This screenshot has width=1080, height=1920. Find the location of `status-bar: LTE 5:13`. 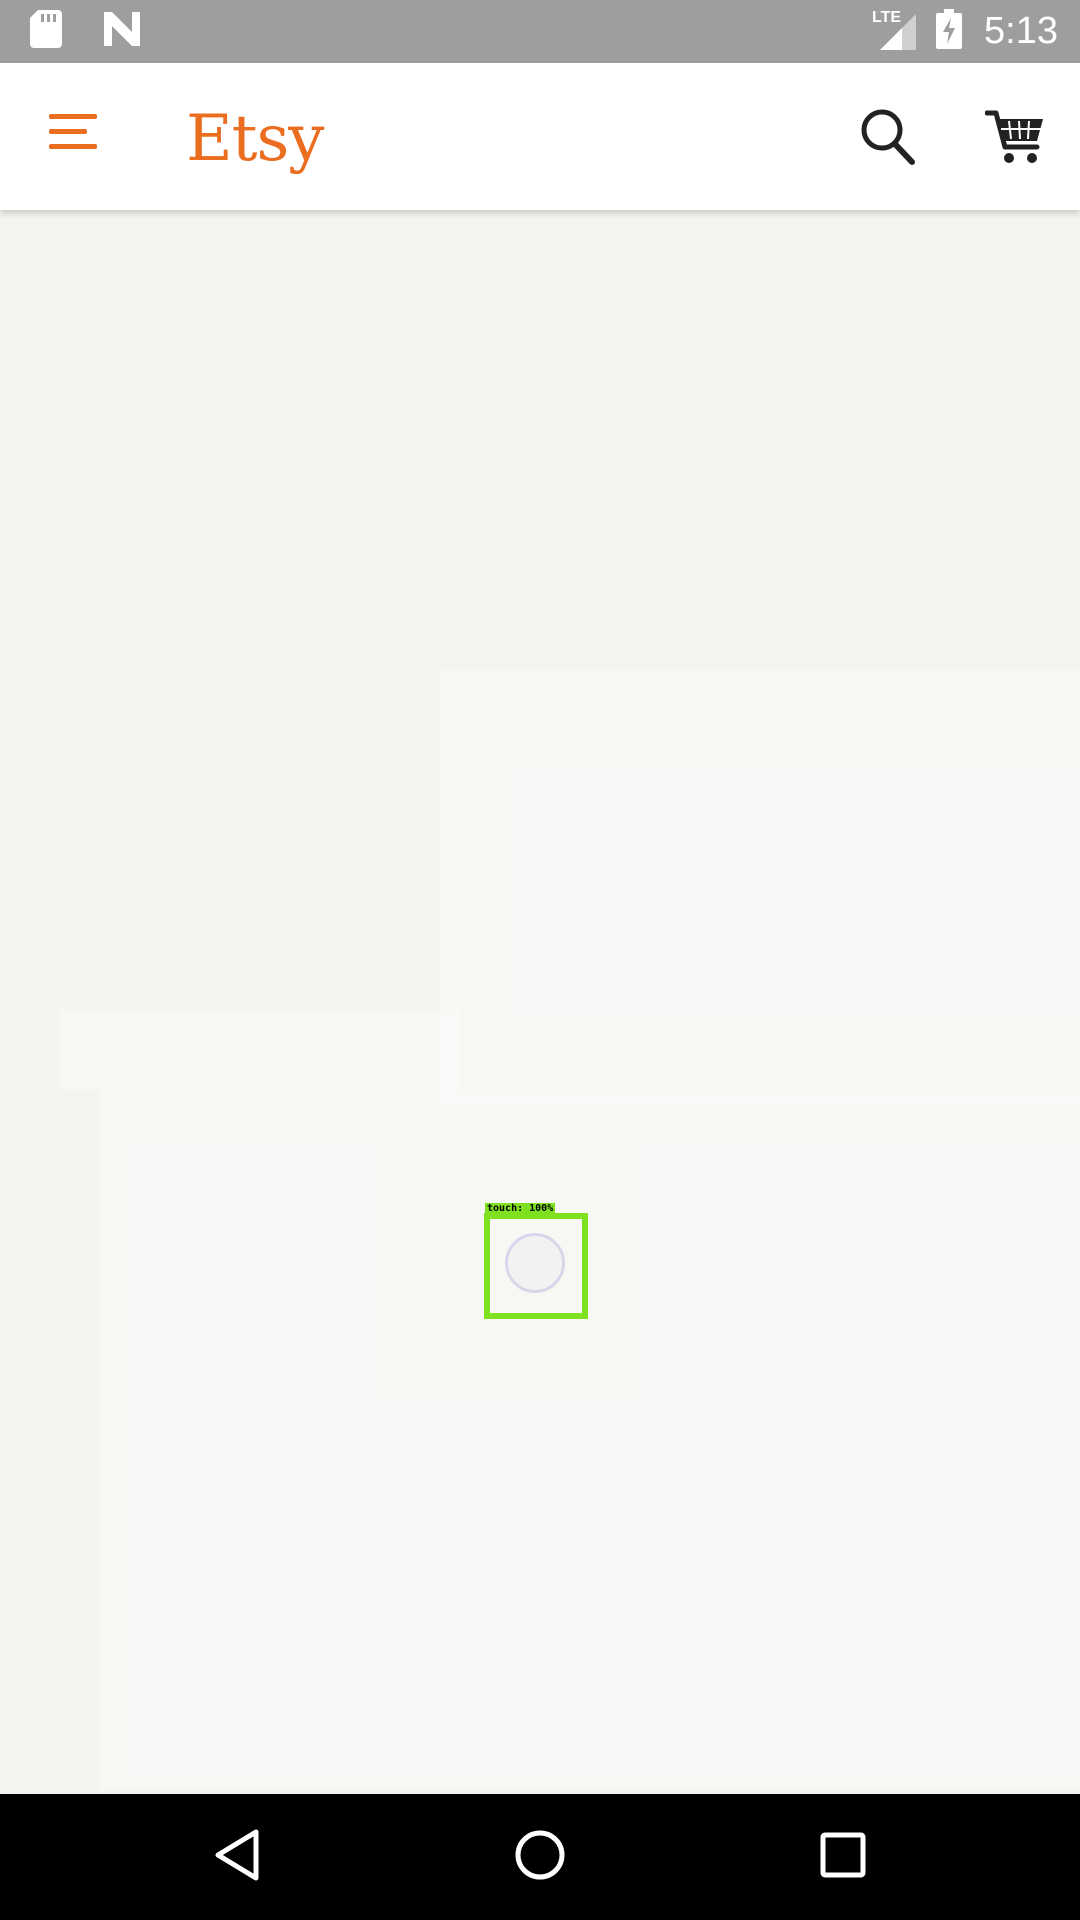

status-bar: LTE 5:13 is located at coordinates (540, 31).